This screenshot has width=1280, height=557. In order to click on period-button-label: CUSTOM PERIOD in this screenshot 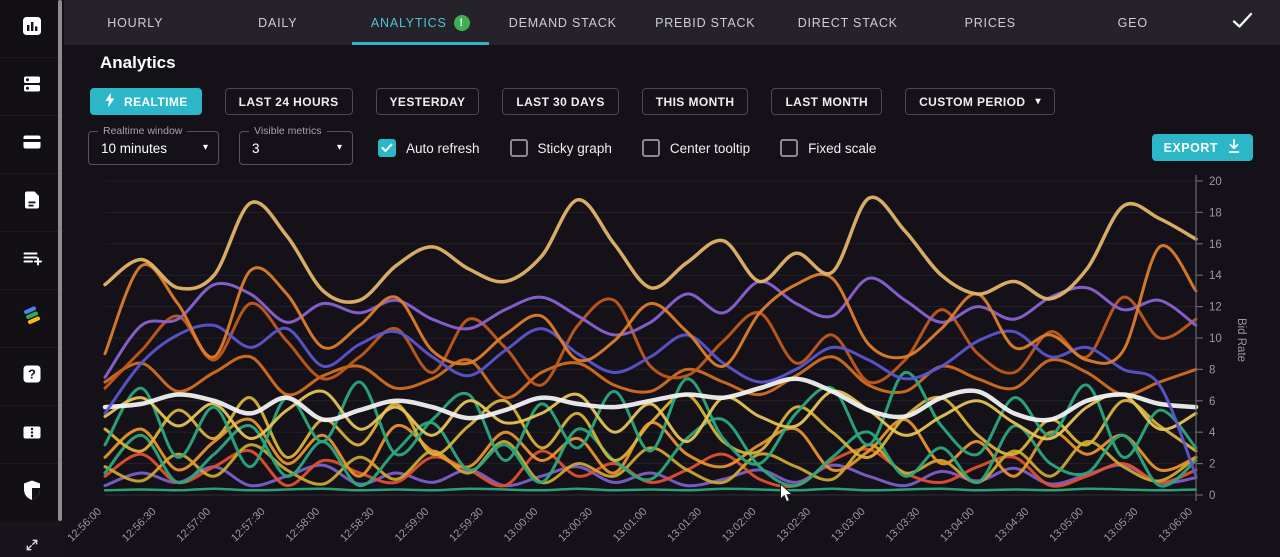, I will do `click(972, 101)`.